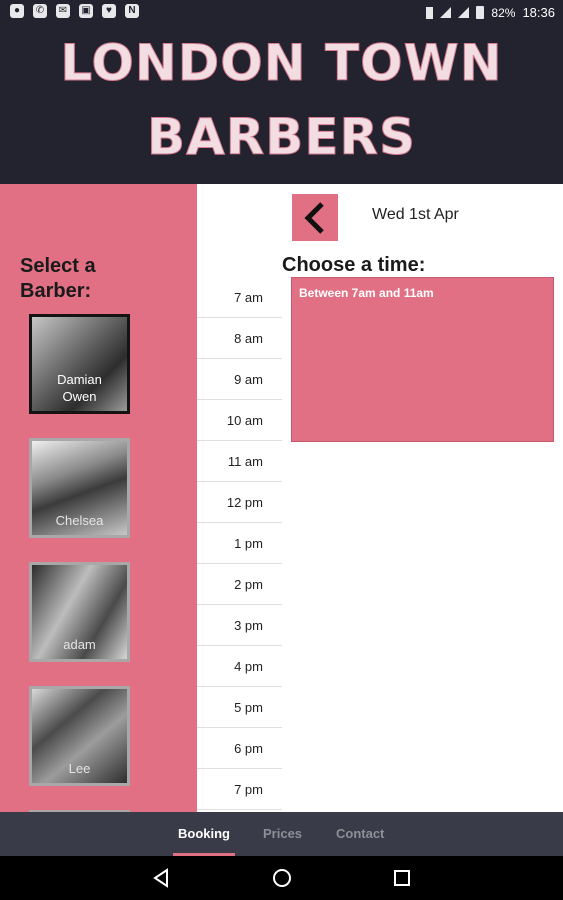  Describe the element at coordinates (132, 11) in the screenshot. I see `n-icon: N` at that location.